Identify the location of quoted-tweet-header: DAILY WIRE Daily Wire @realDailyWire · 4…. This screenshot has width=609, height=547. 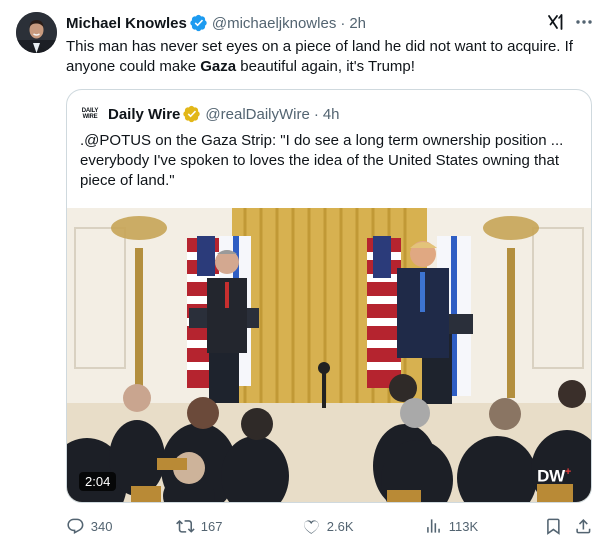
(210, 114).